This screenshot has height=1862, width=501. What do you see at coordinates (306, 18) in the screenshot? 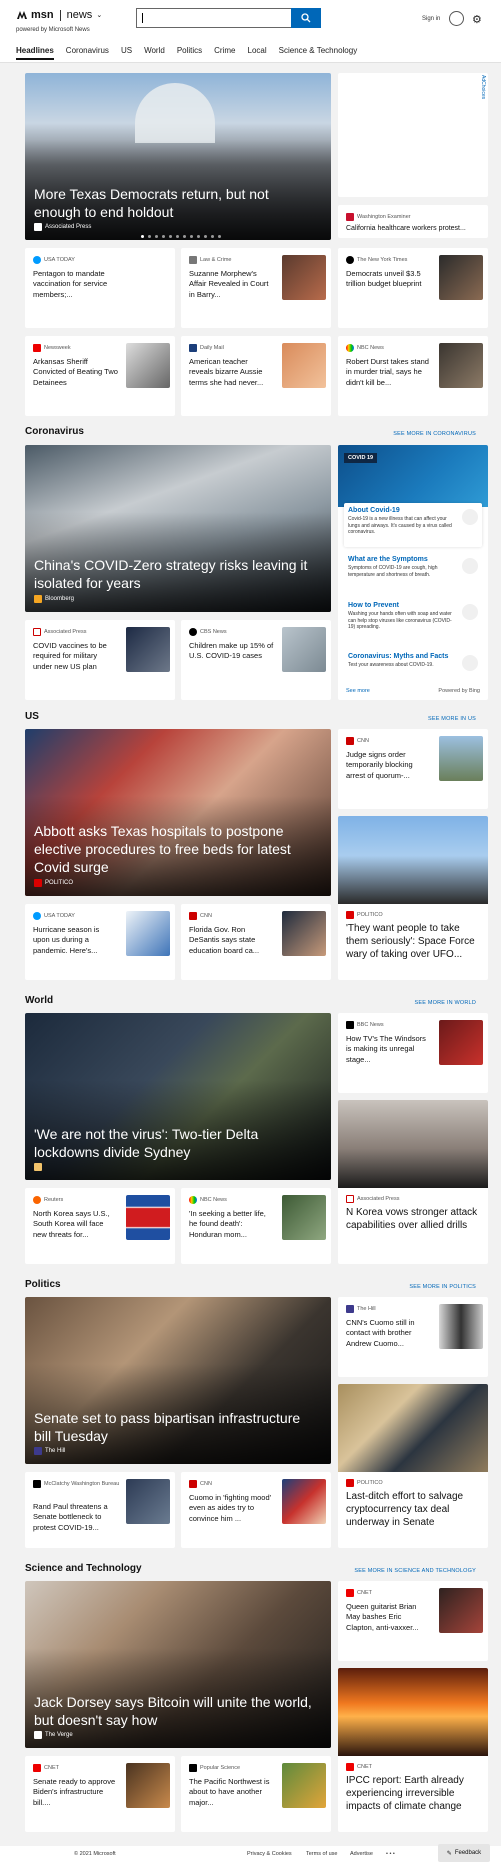
I see `search-button` at bounding box center [306, 18].